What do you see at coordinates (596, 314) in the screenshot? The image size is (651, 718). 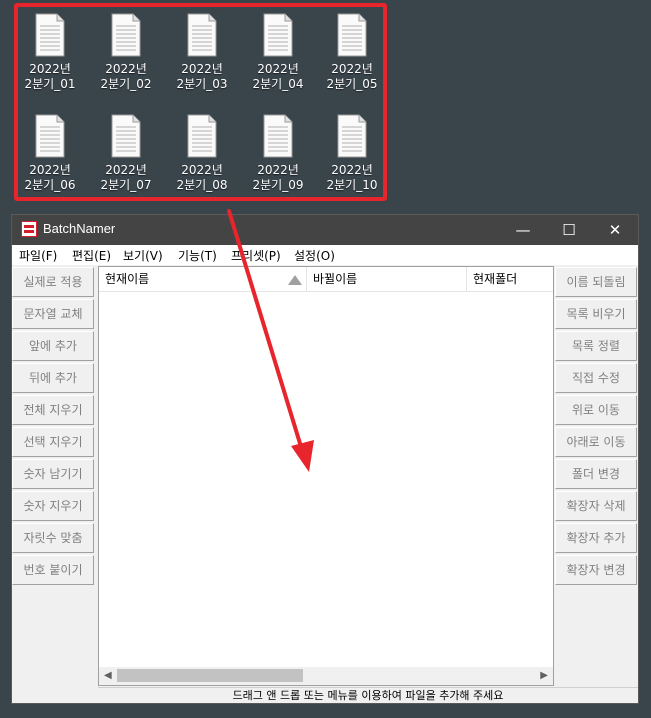 I see `clear-list-button: 목록 비우기` at bounding box center [596, 314].